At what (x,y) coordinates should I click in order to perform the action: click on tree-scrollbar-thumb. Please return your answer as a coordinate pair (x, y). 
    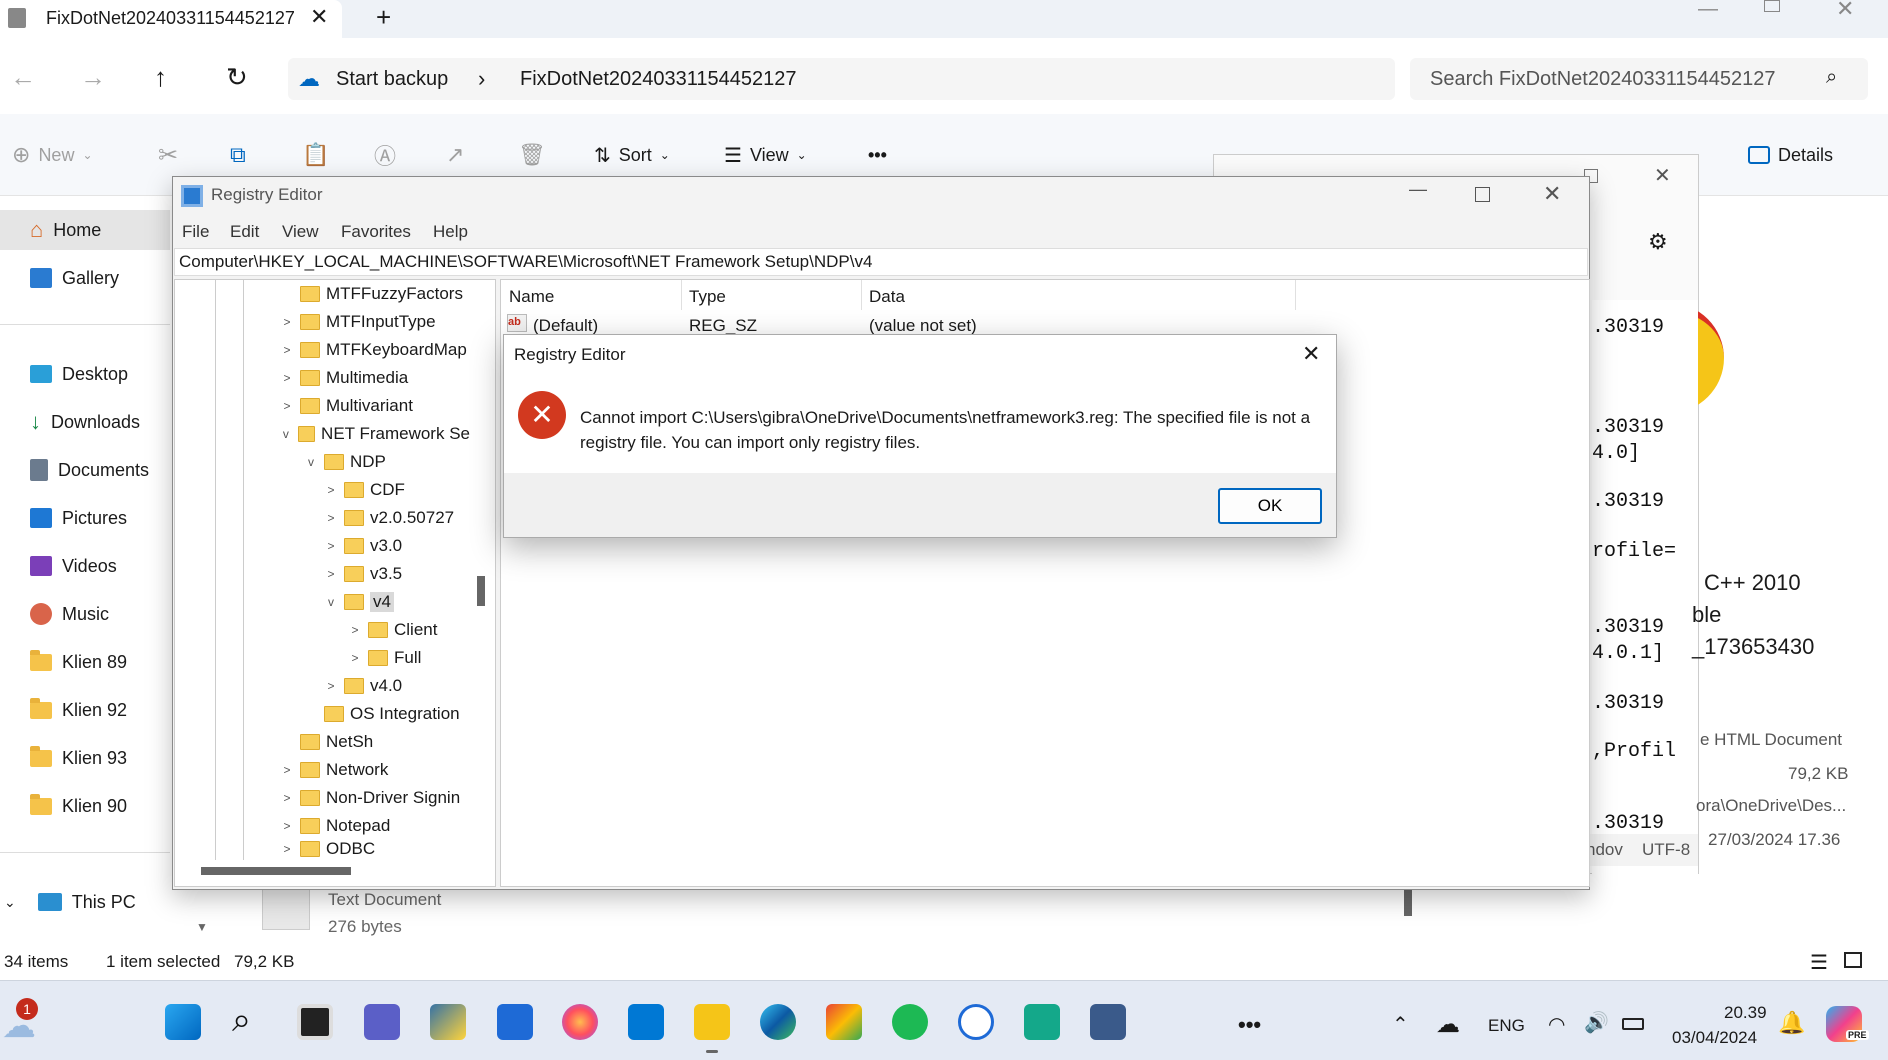
    Looking at the image, I should click on (481, 591).